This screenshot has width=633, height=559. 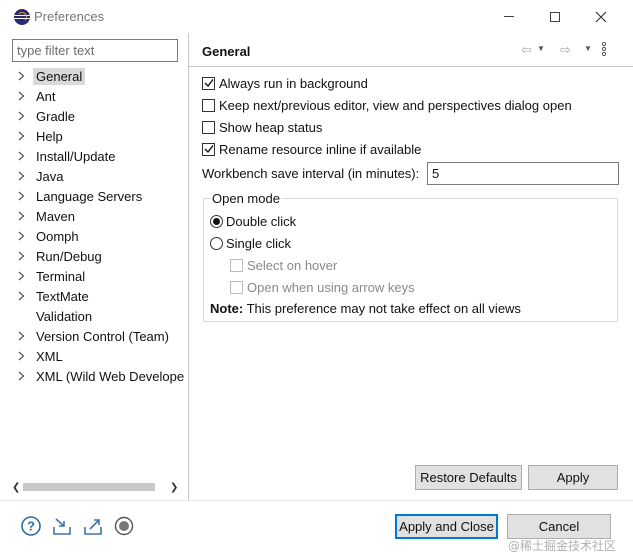 I want to click on record-icon, so click(x=124, y=526).